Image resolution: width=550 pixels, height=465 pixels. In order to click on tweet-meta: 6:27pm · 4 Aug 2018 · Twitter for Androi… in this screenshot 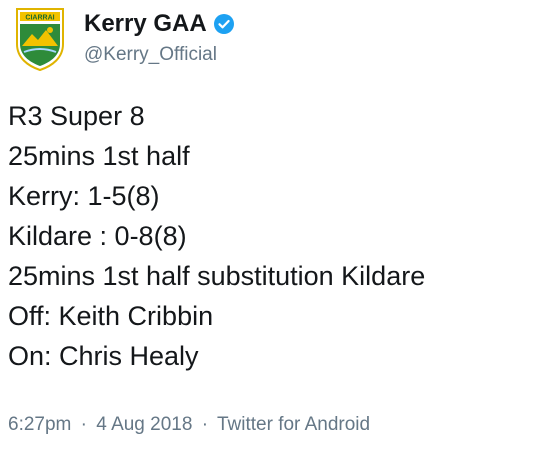, I will do `click(189, 425)`.